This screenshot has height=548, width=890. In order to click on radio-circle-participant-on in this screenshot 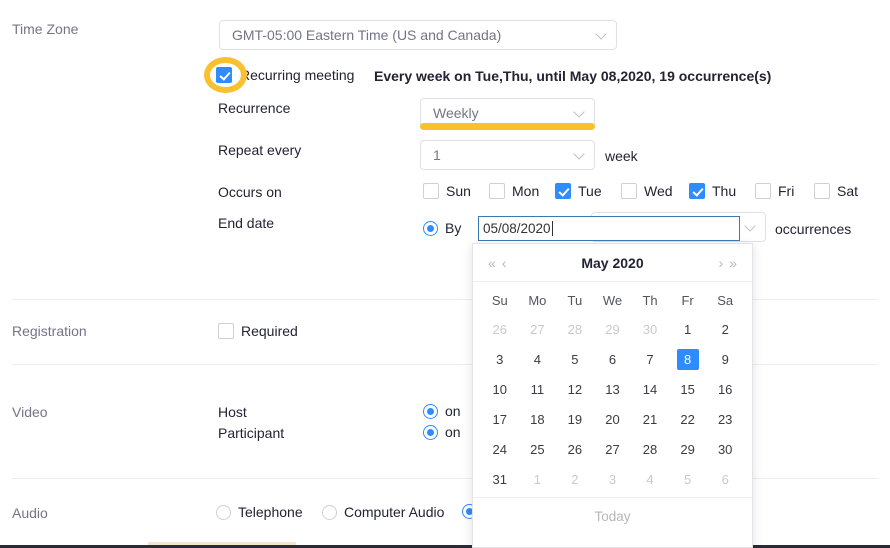, I will do `click(430, 432)`.